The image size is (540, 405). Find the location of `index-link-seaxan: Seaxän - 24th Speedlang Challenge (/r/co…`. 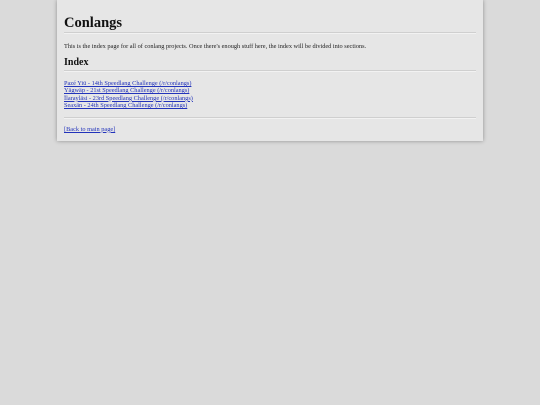

index-link-seaxan: Seaxän - 24th Speedlang Challenge (/r/co… is located at coordinates (125, 105).